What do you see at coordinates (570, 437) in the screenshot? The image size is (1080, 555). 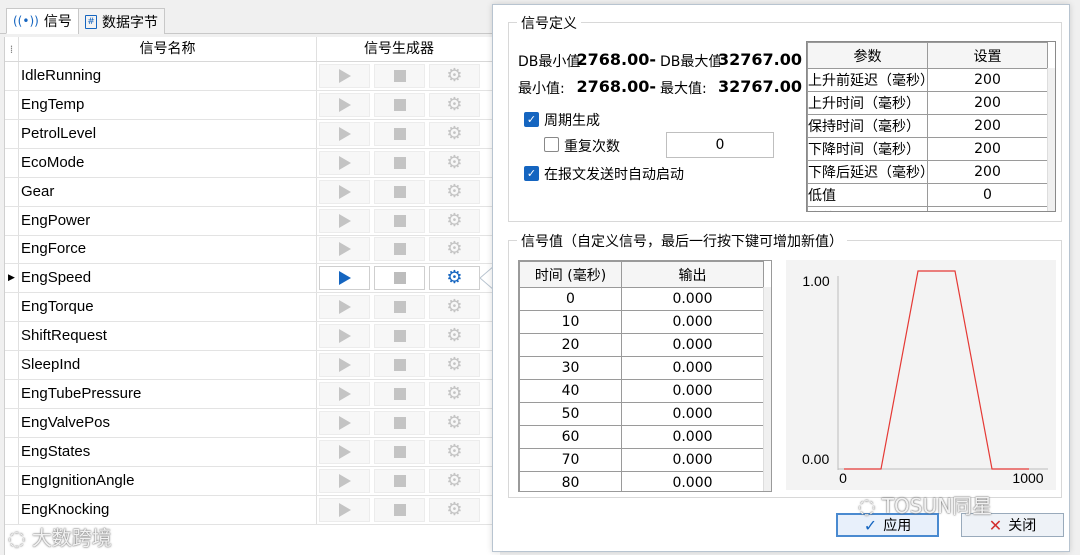 I see `time-cell: 60` at bounding box center [570, 437].